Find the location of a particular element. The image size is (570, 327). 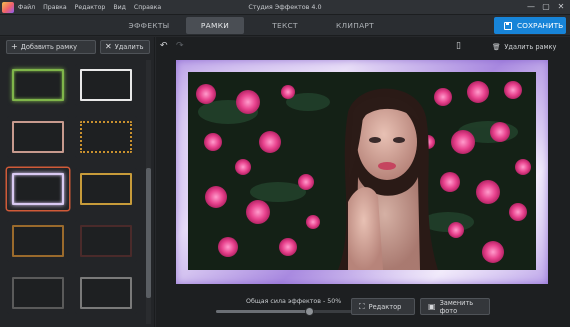

replace-photo-label: Заменить фото is located at coordinates (456, 306).